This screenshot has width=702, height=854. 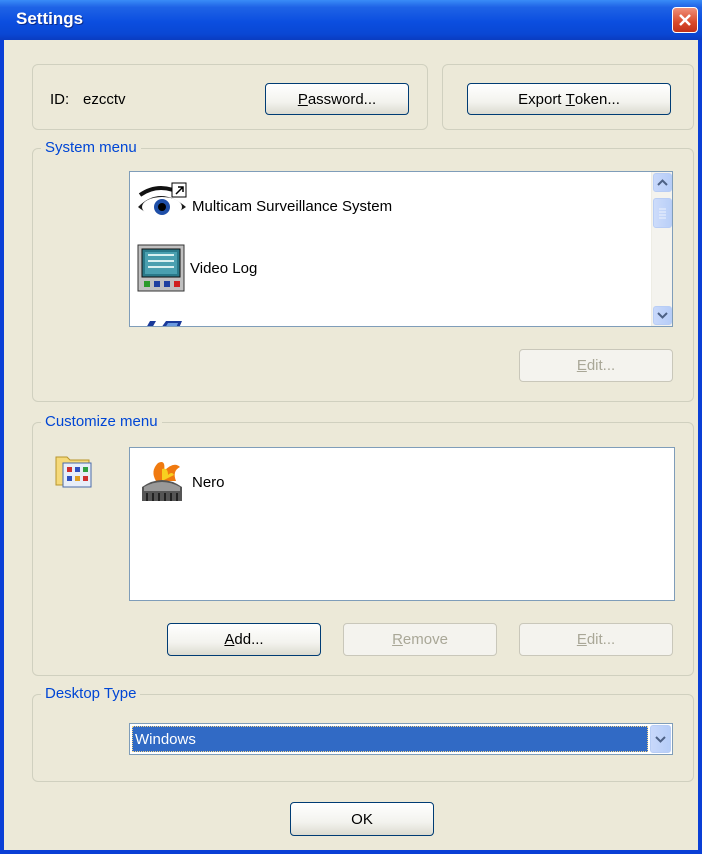 What do you see at coordinates (351, 20) in the screenshot?
I see `title-bar: Settings` at bounding box center [351, 20].